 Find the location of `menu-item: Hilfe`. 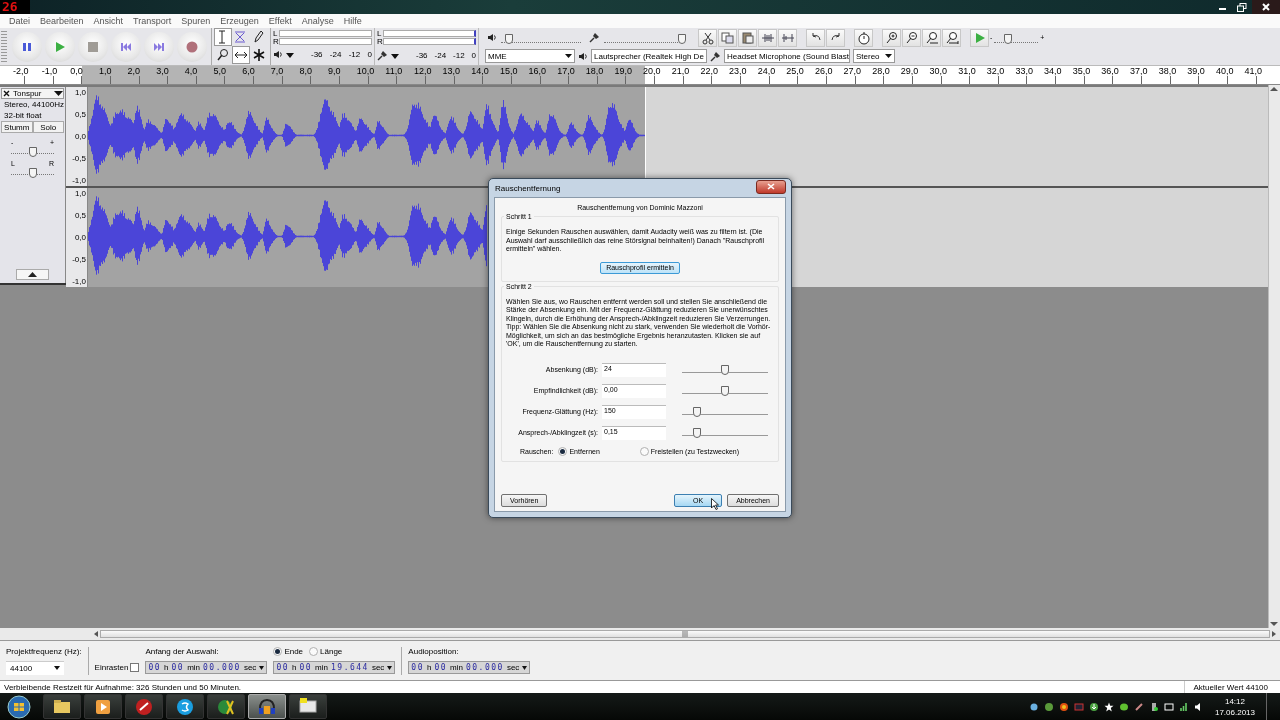

menu-item: Hilfe is located at coordinates (352, 21).